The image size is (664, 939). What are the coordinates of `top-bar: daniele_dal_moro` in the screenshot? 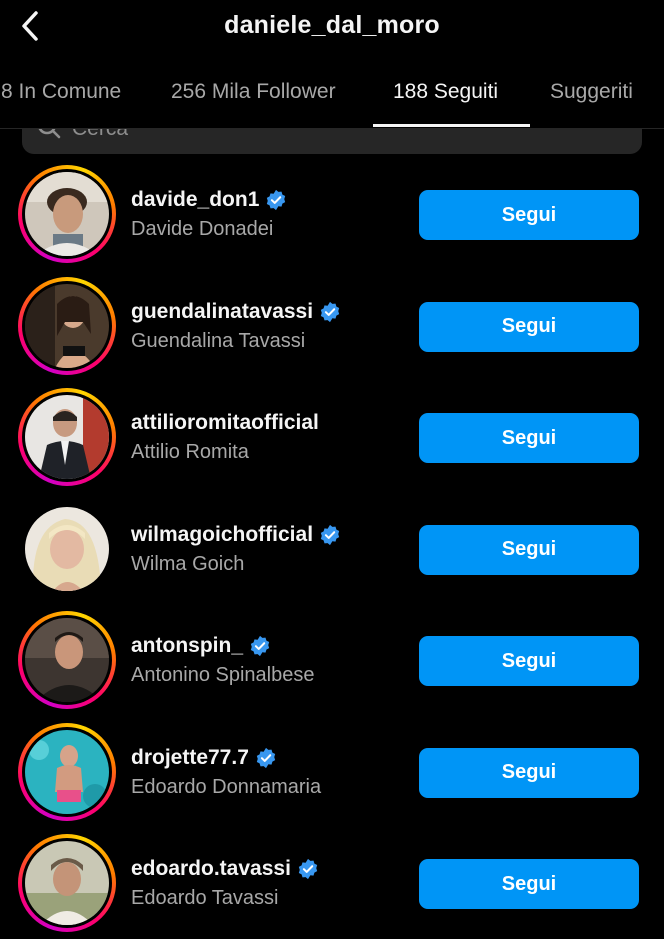 It's located at (332, 28).